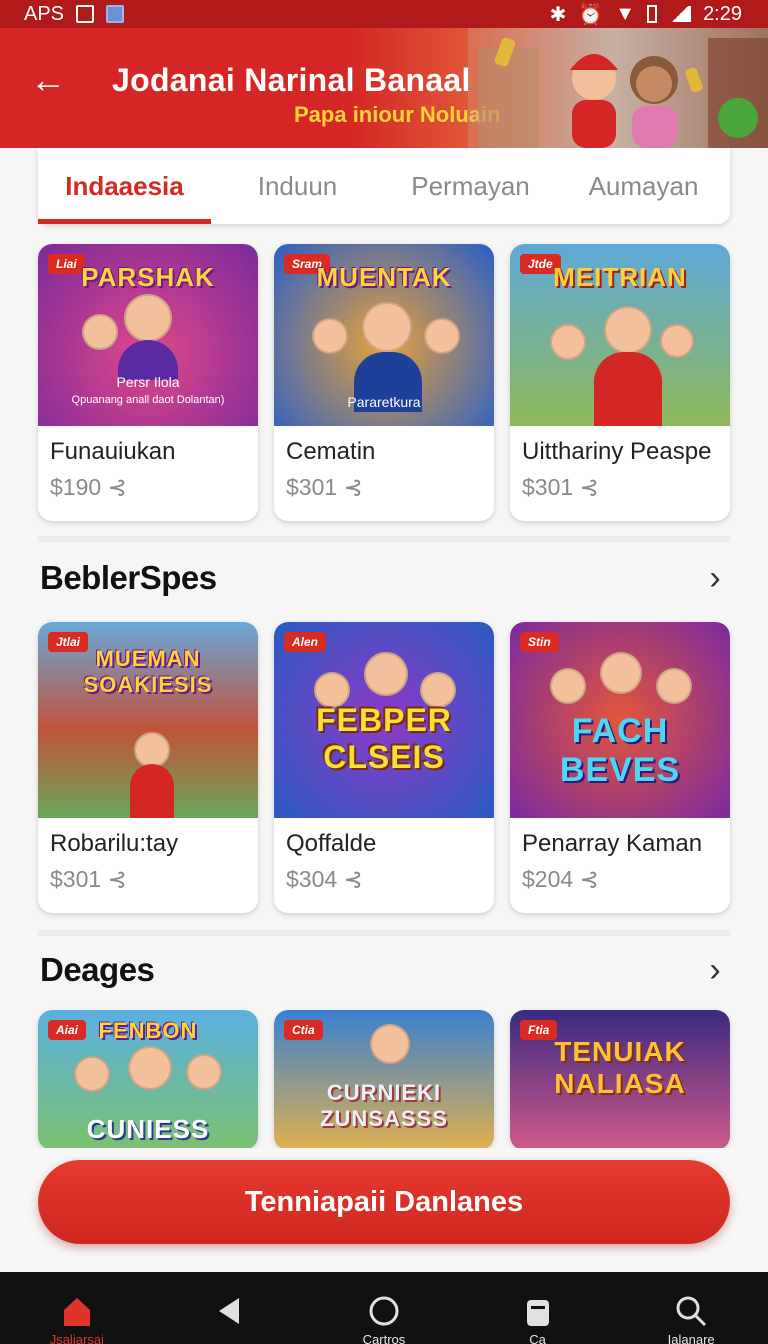 The width and height of the screenshot is (768, 1344). Describe the element at coordinates (384, 1311) in the screenshot. I see `circle-icon` at that location.